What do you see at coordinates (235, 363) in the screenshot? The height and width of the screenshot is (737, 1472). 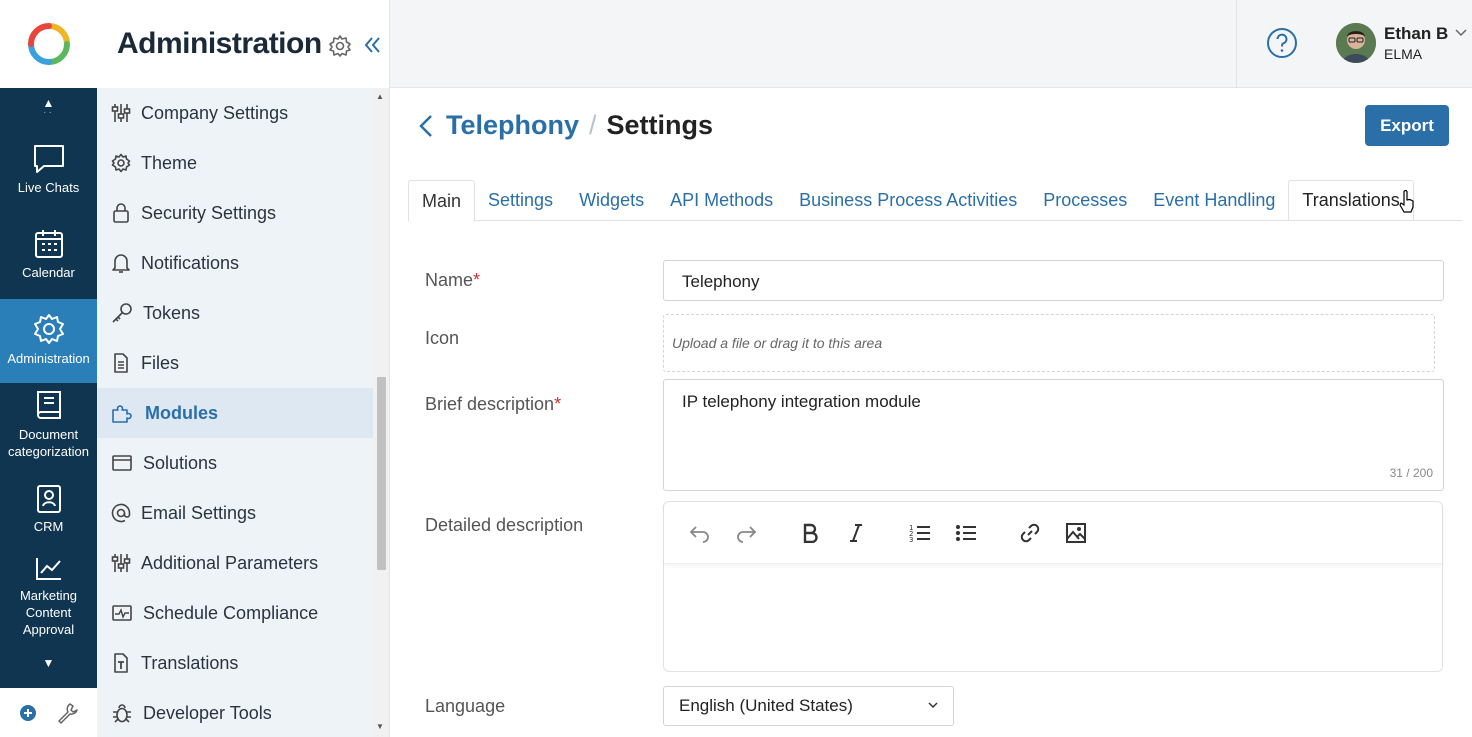 I see `admin-item-files: Files` at bounding box center [235, 363].